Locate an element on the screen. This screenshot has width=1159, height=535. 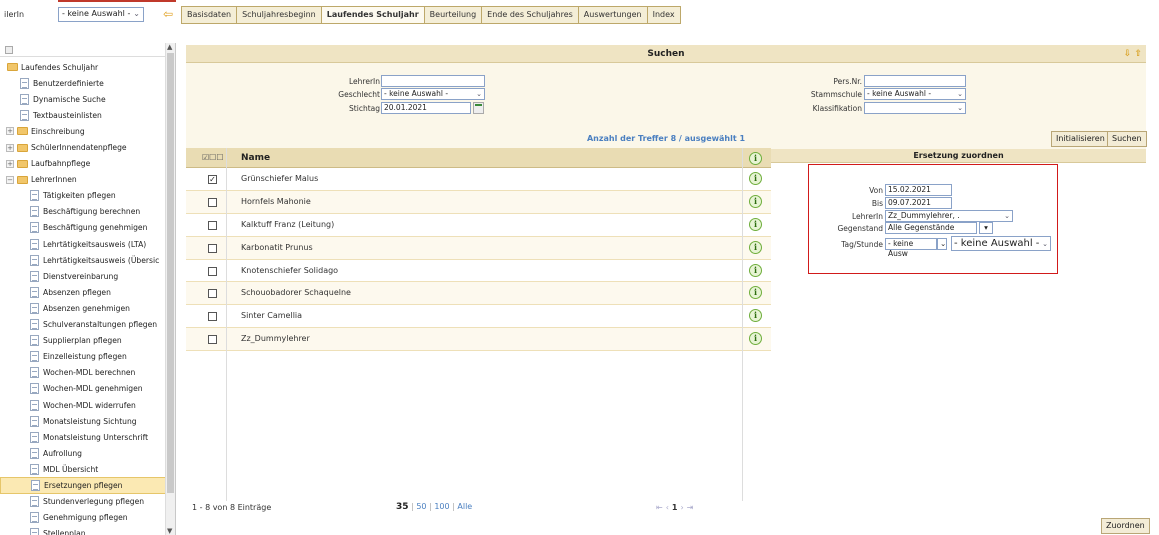
sidebar-item: Monatsleistung Sichtung is located at coordinates (83, 421).